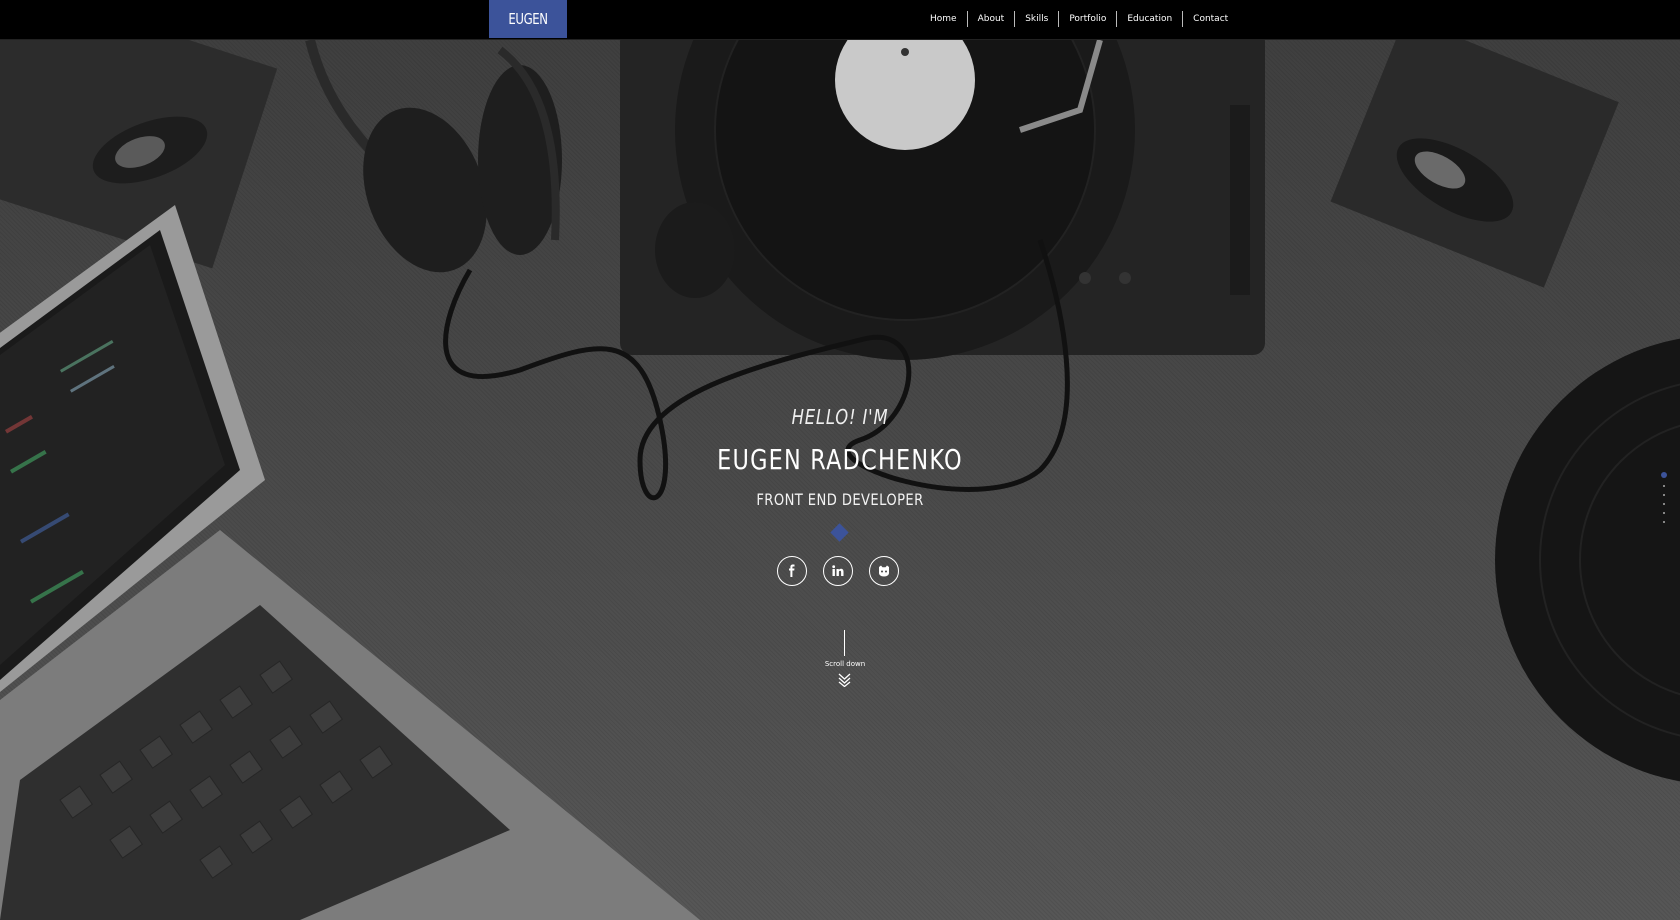 The height and width of the screenshot is (920, 1680). What do you see at coordinates (942, 200) in the screenshot?
I see `turntable-illustration` at bounding box center [942, 200].